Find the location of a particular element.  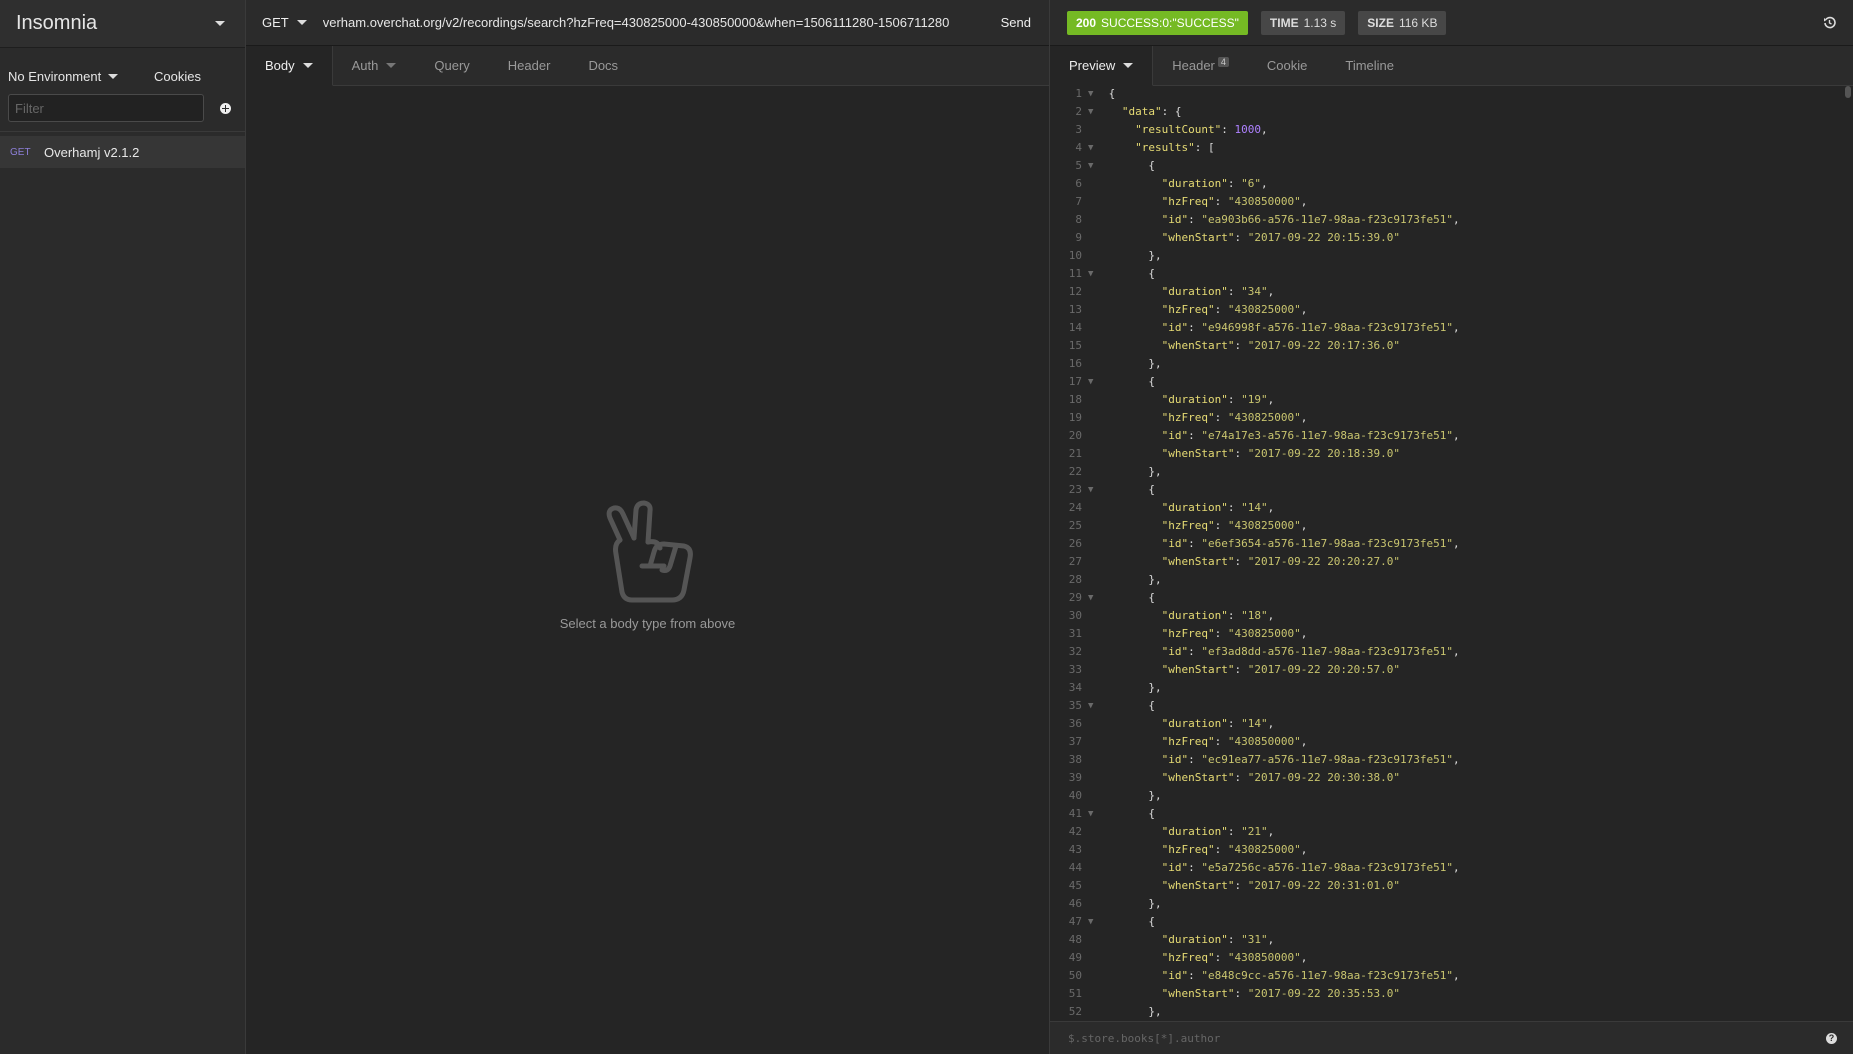

line-number: 14 is located at coordinates (1075, 327).